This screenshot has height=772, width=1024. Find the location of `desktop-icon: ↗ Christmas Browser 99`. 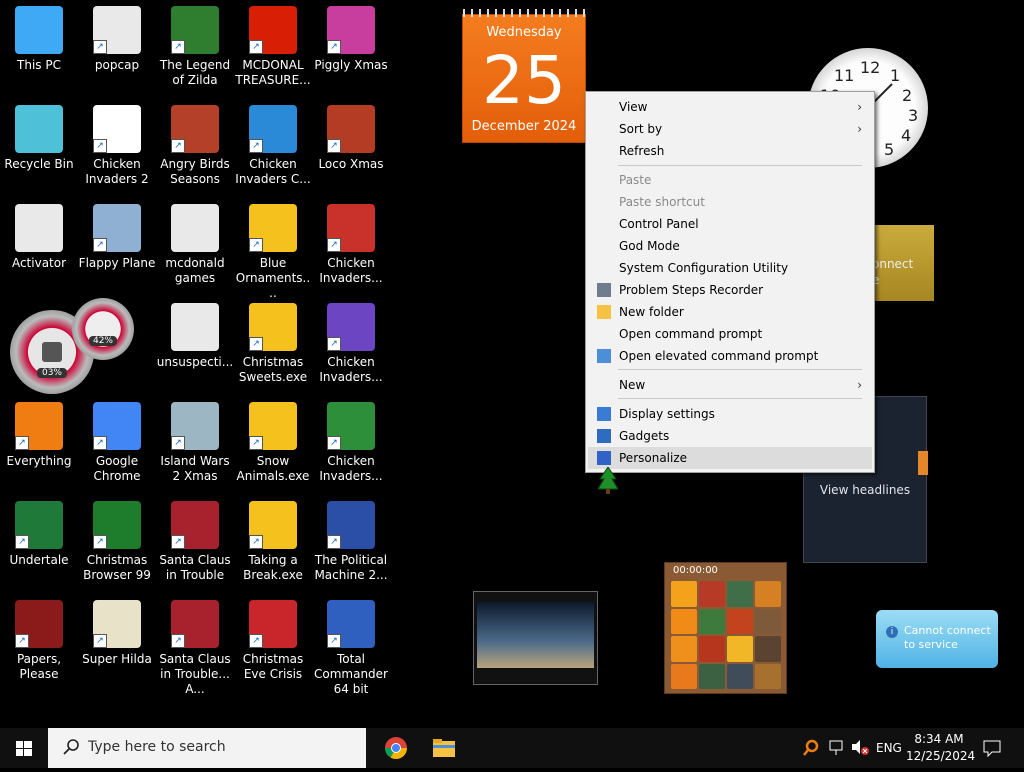

desktop-icon: ↗ Christmas Browser 99 is located at coordinates (117, 543).